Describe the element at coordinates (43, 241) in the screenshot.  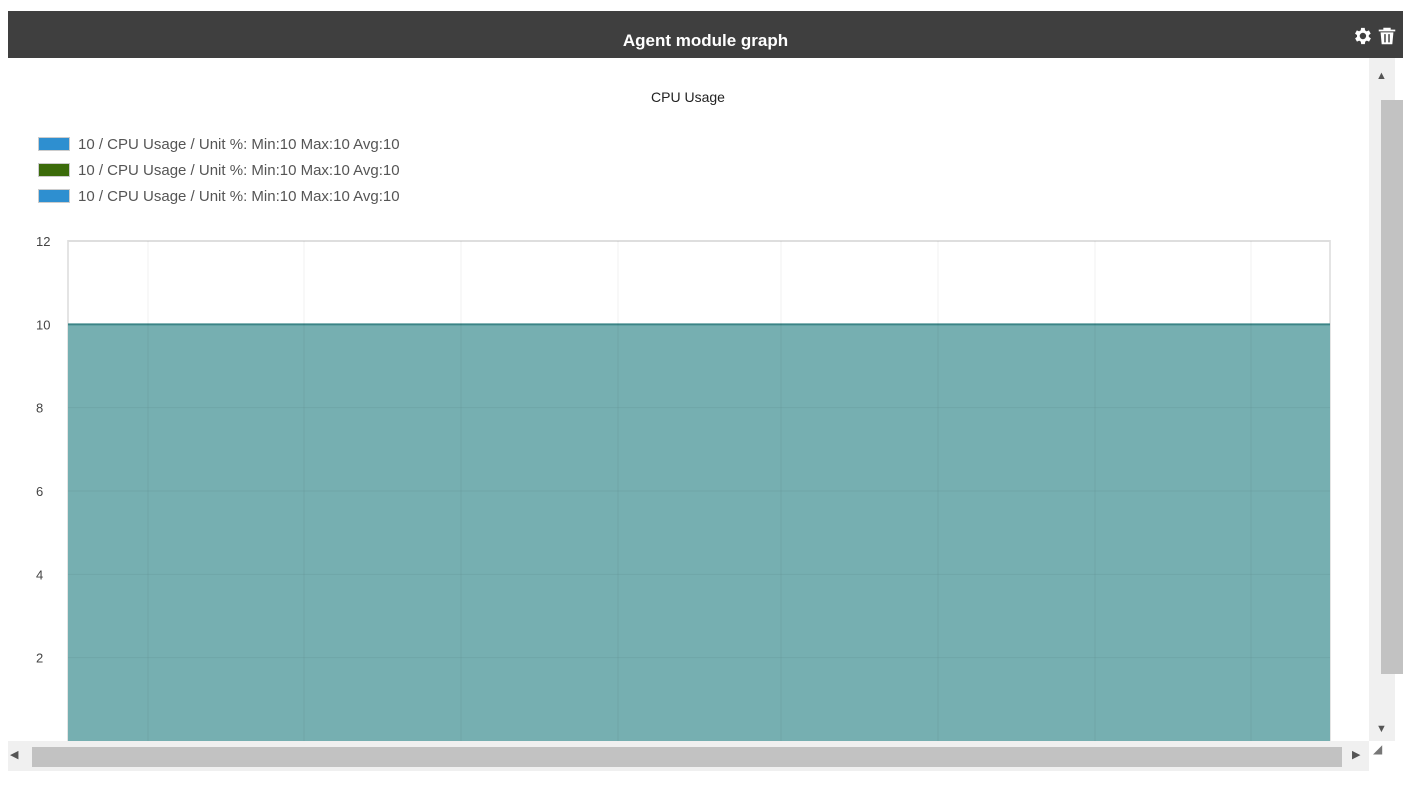
I see `y-tick-label: 12` at that location.